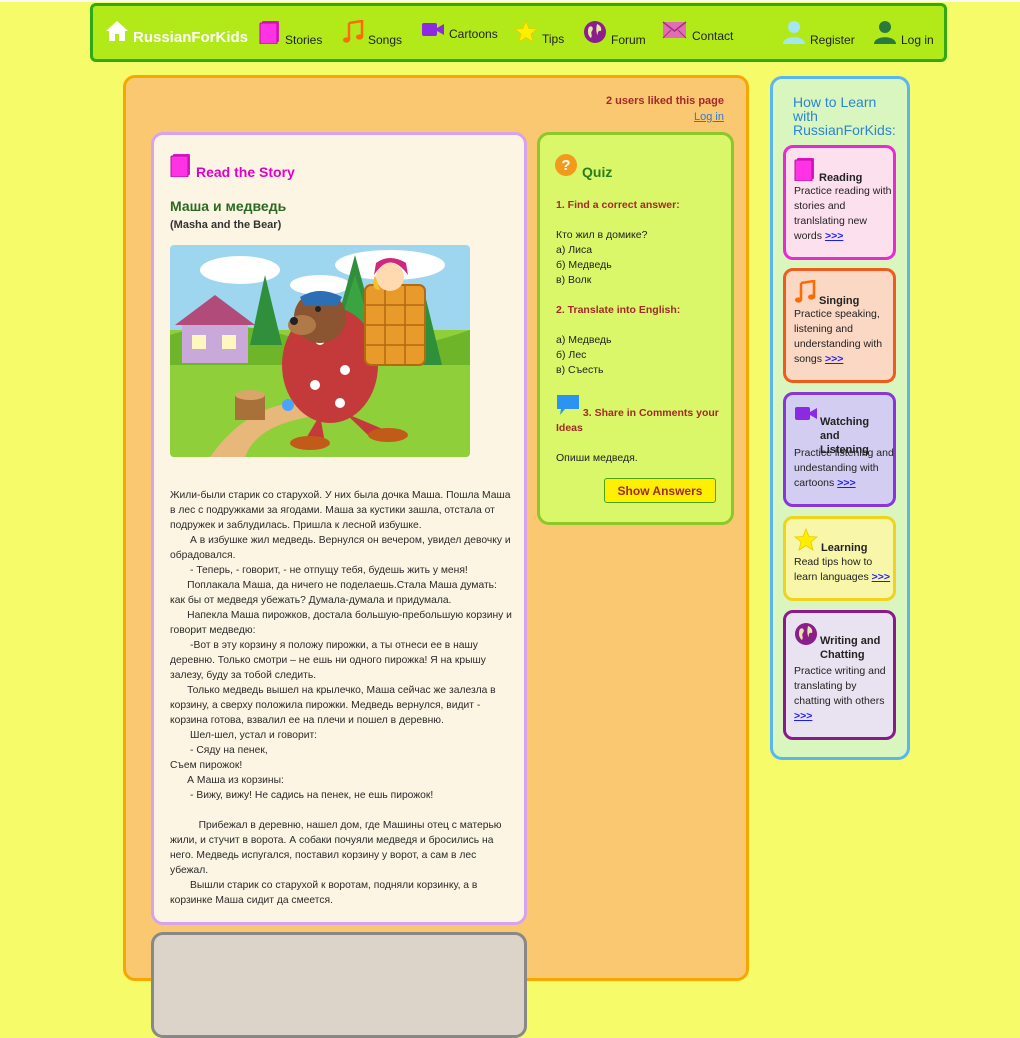 The height and width of the screenshot is (1038, 1020). I want to click on nav-forum: Forum, so click(614, 33).